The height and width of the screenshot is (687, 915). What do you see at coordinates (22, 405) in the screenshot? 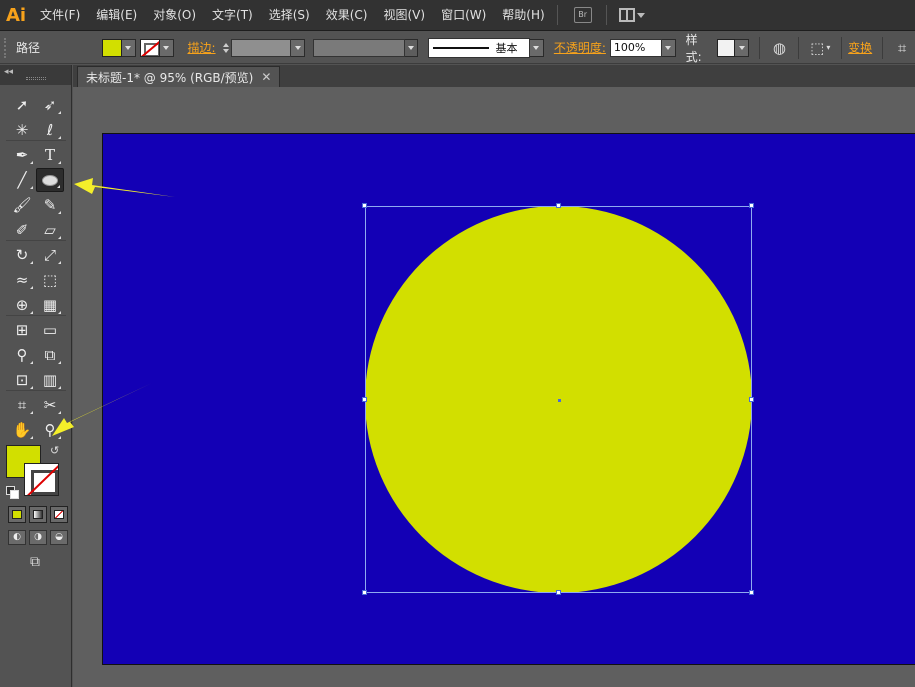
I see `artboard-icon: ⌗` at bounding box center [22, 405].